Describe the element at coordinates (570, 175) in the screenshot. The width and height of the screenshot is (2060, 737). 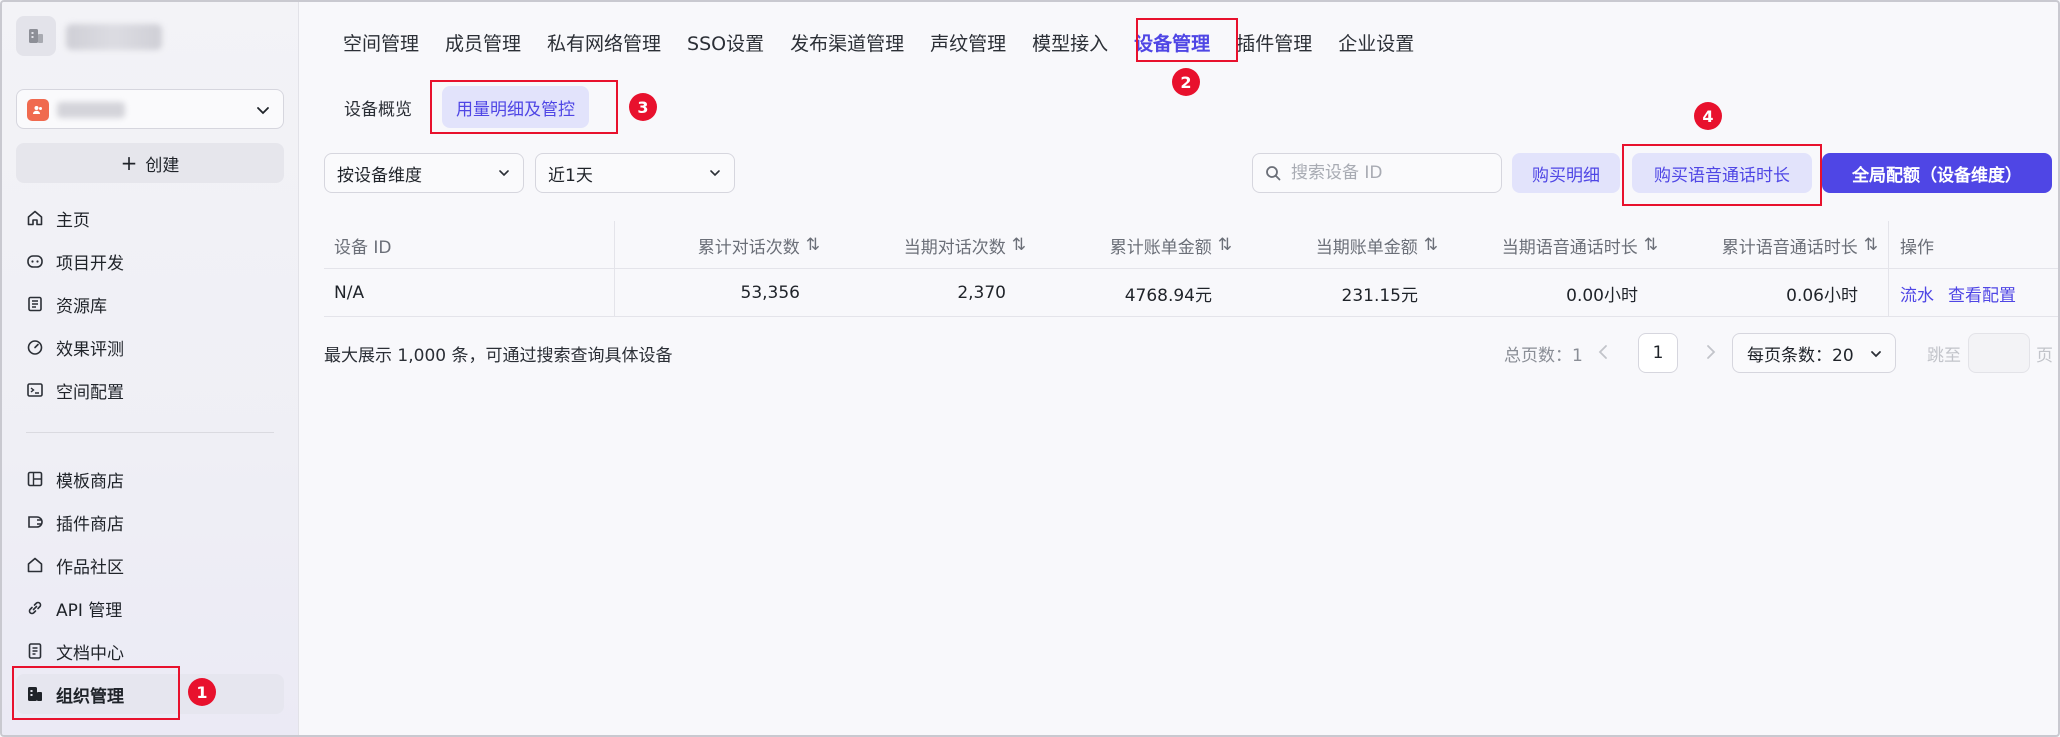
I see `time-range-select-value: 近1天` at that location.